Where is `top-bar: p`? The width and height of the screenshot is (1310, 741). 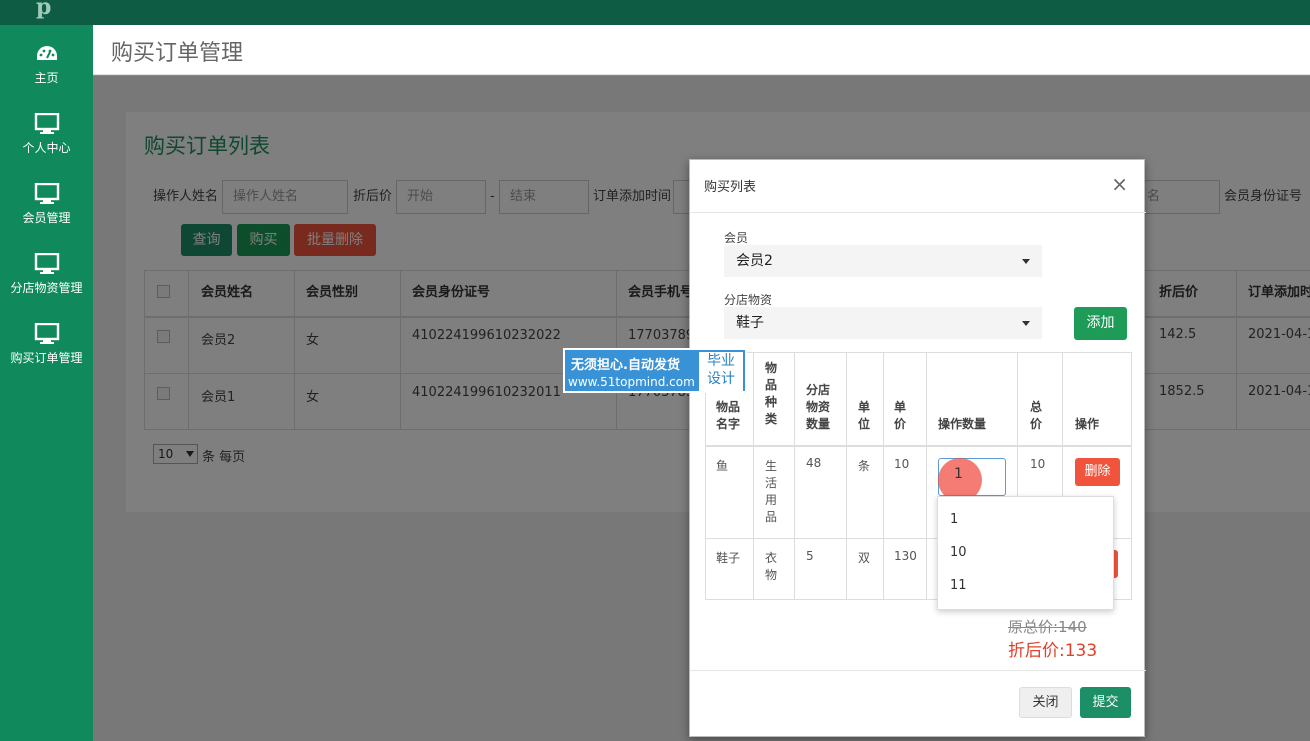 top-bar: p is located at coordinates (655, 12).